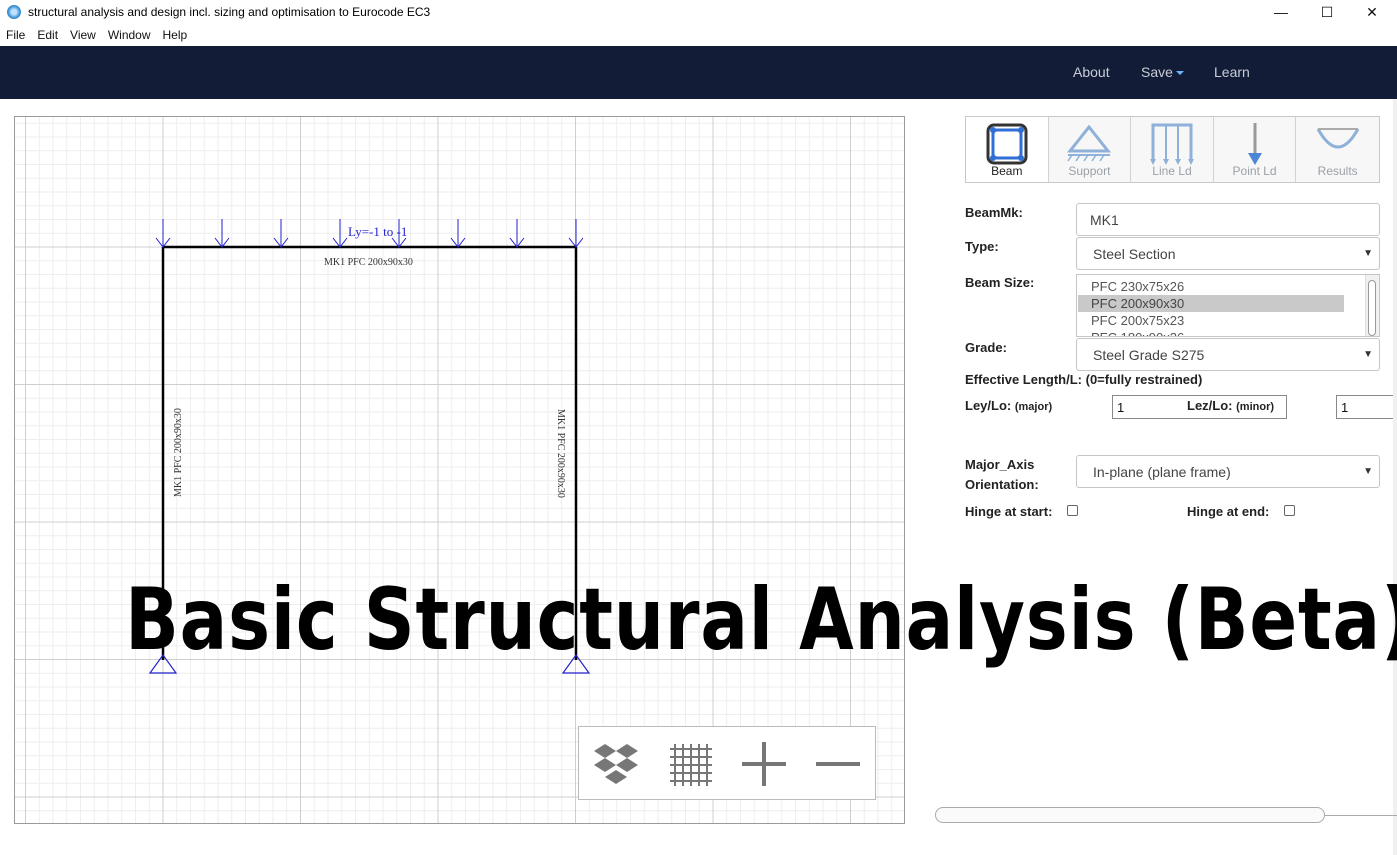 The image size is (1397, 855). Describe the element at coordinates (1091, 72) in the screenshot. I see `nav-about-link: About` at that location.